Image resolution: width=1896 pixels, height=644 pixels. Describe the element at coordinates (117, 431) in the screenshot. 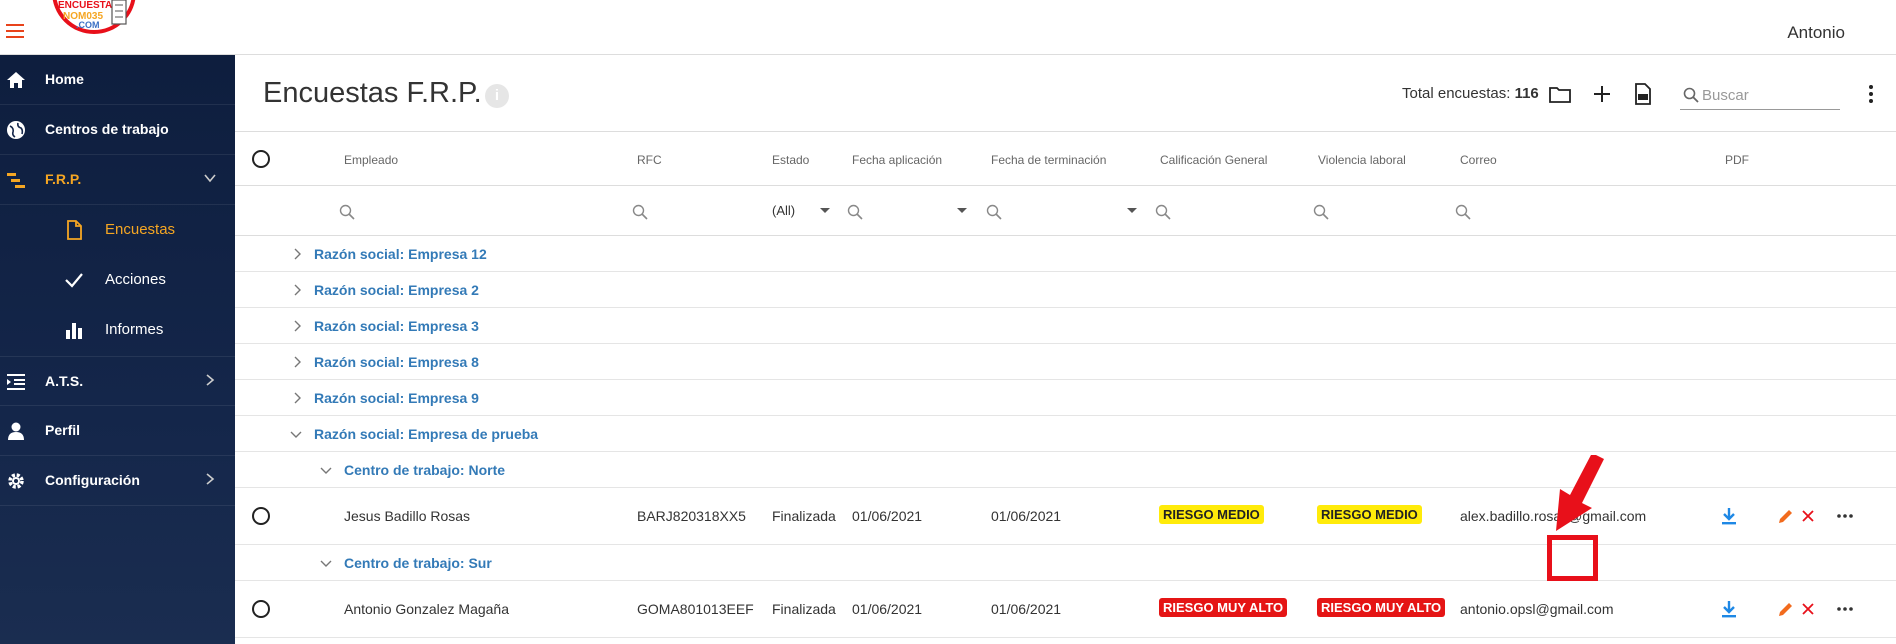

I see `sidebar-item-perfil: Perfil` at that location.